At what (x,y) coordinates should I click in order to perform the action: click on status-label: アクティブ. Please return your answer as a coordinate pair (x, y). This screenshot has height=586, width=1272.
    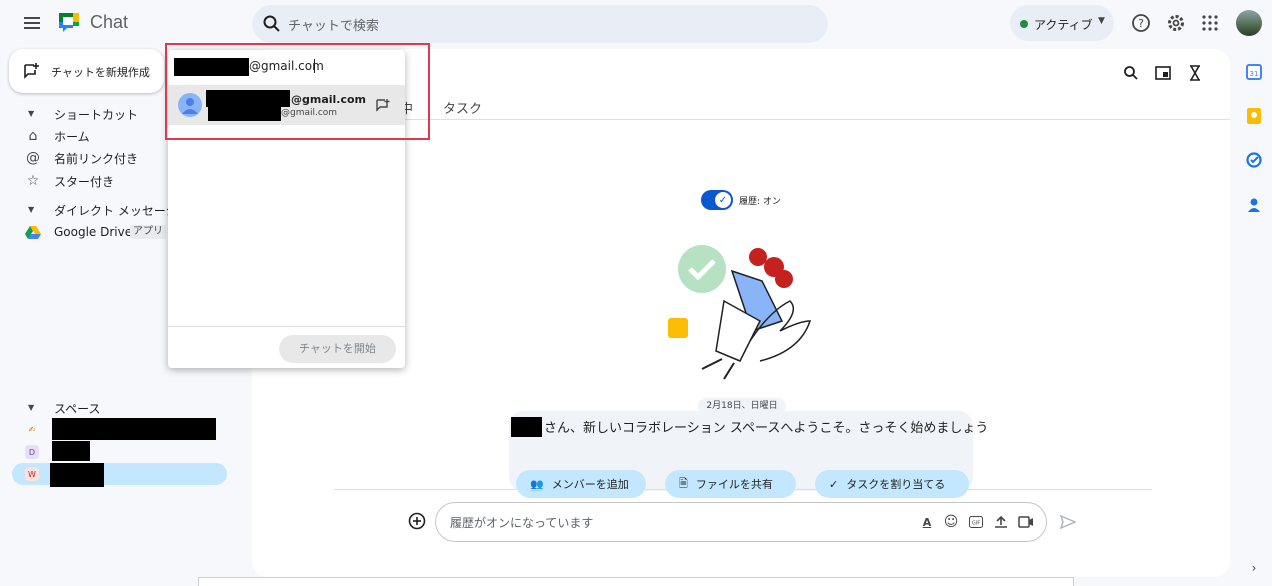
    Looking at the image, I should click on (1063, 25).